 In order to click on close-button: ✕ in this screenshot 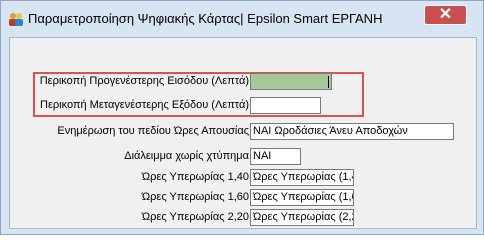, I will do `click(445, 15)`.